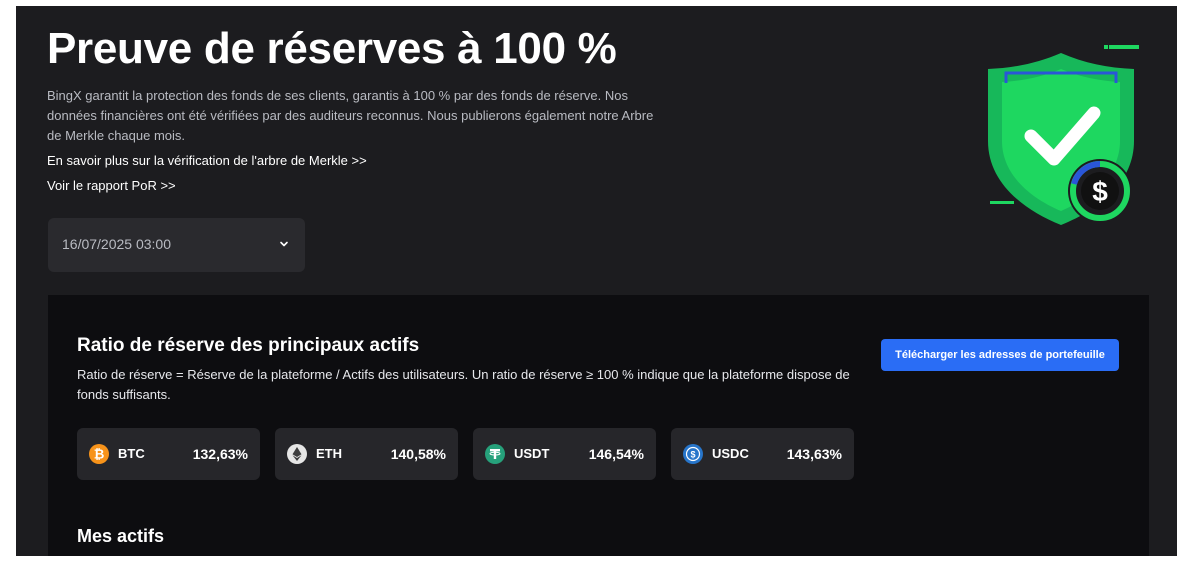  I want to click on por-report-link: Voir le rapport PoR >>, so click(111, 185).